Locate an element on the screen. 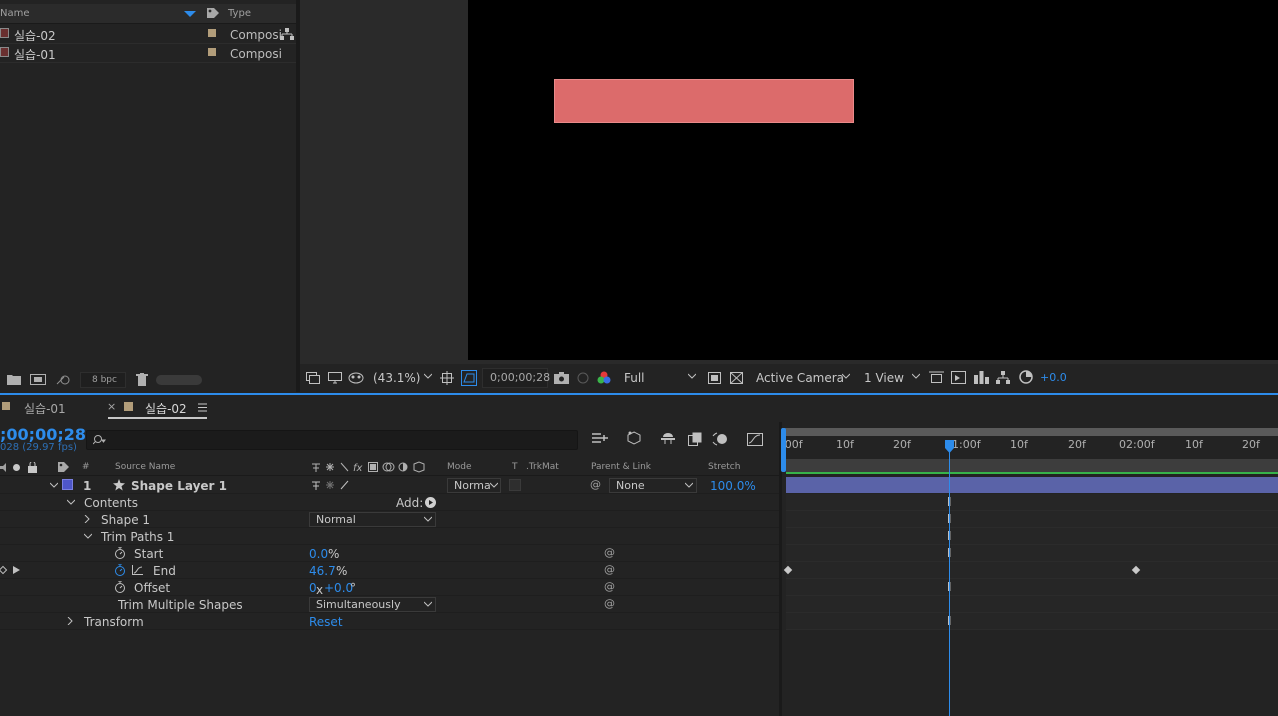  project-item: 실습-02 Composi is located at coordinates (148, 34).